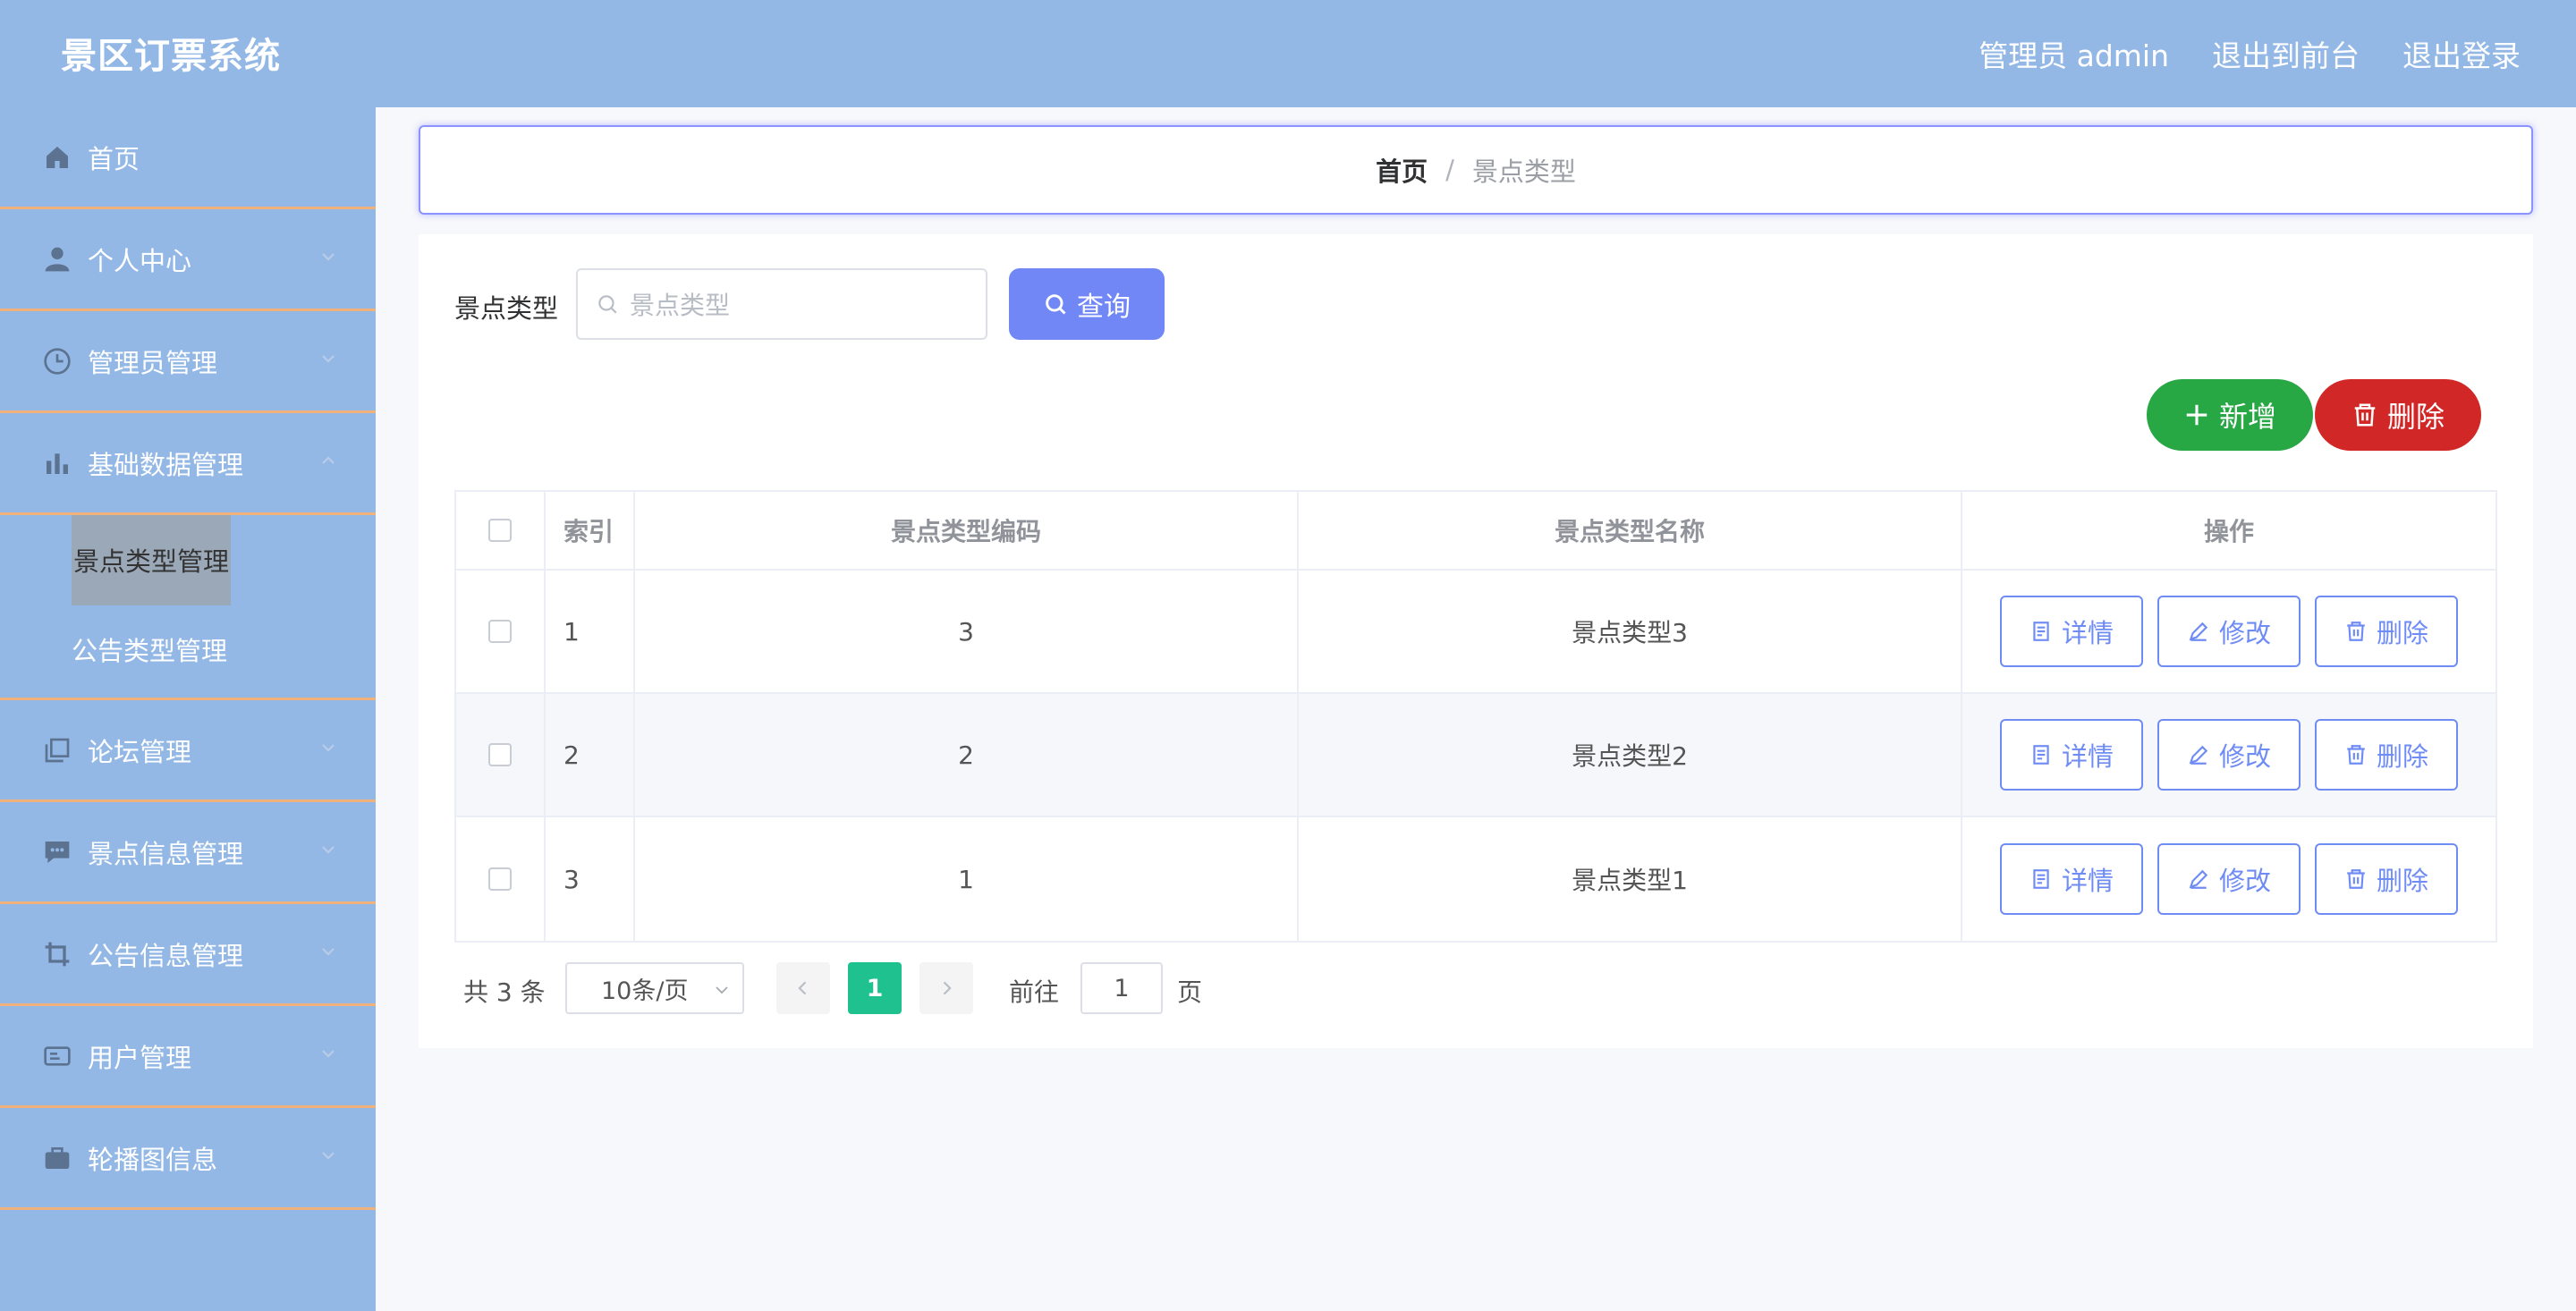 Image resolution: width=2576 pixels, height=1311 pixels. Describe the element at coordinates (1402, 170) in the screenshot. I see `breadcrumb-home: 首页` at that location.